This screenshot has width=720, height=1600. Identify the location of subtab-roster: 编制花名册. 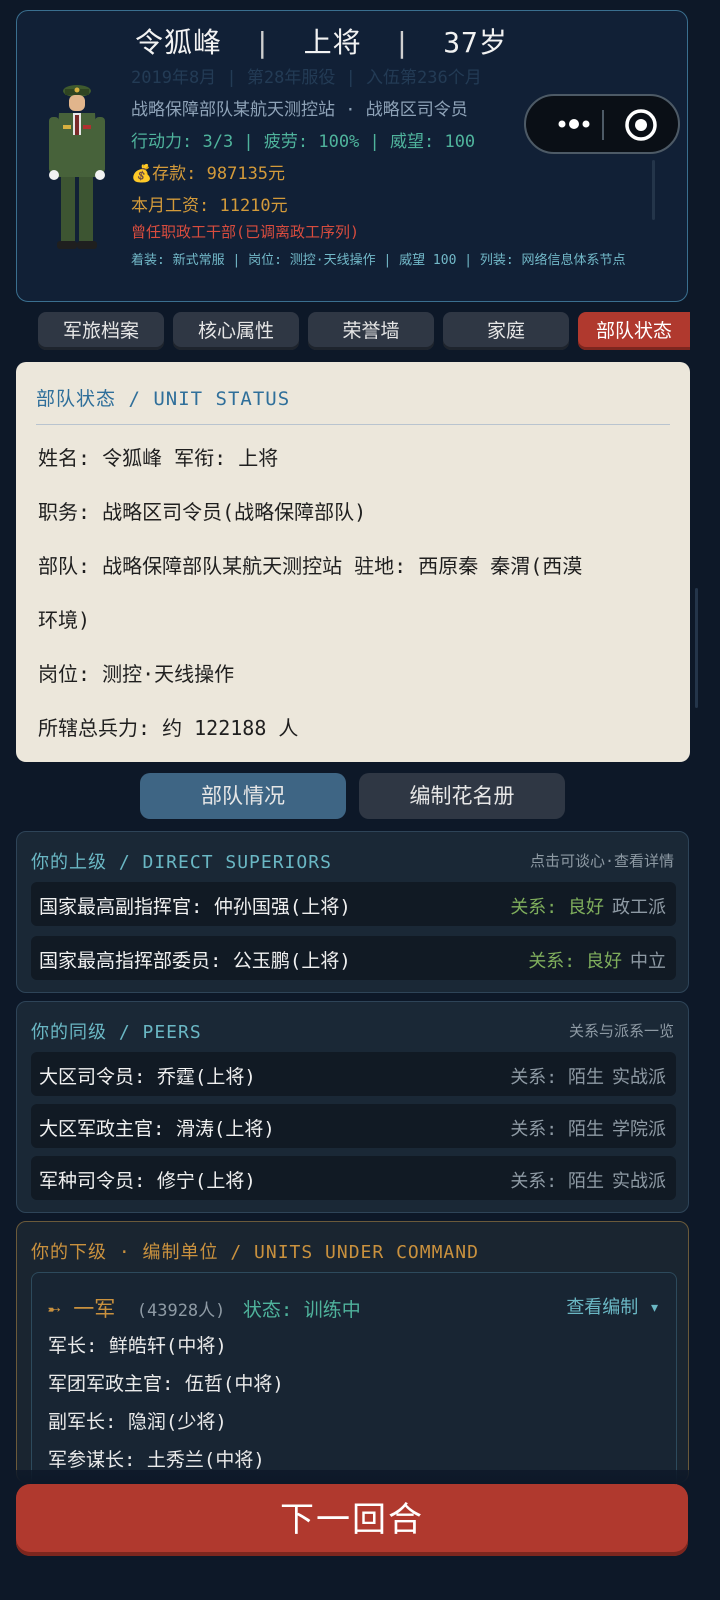
(462, 796).